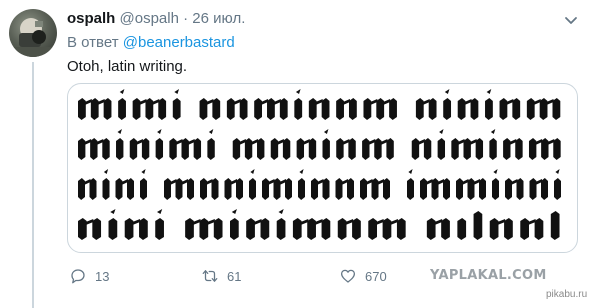  I want to click on retweet-count: 61, so click(234, 276).